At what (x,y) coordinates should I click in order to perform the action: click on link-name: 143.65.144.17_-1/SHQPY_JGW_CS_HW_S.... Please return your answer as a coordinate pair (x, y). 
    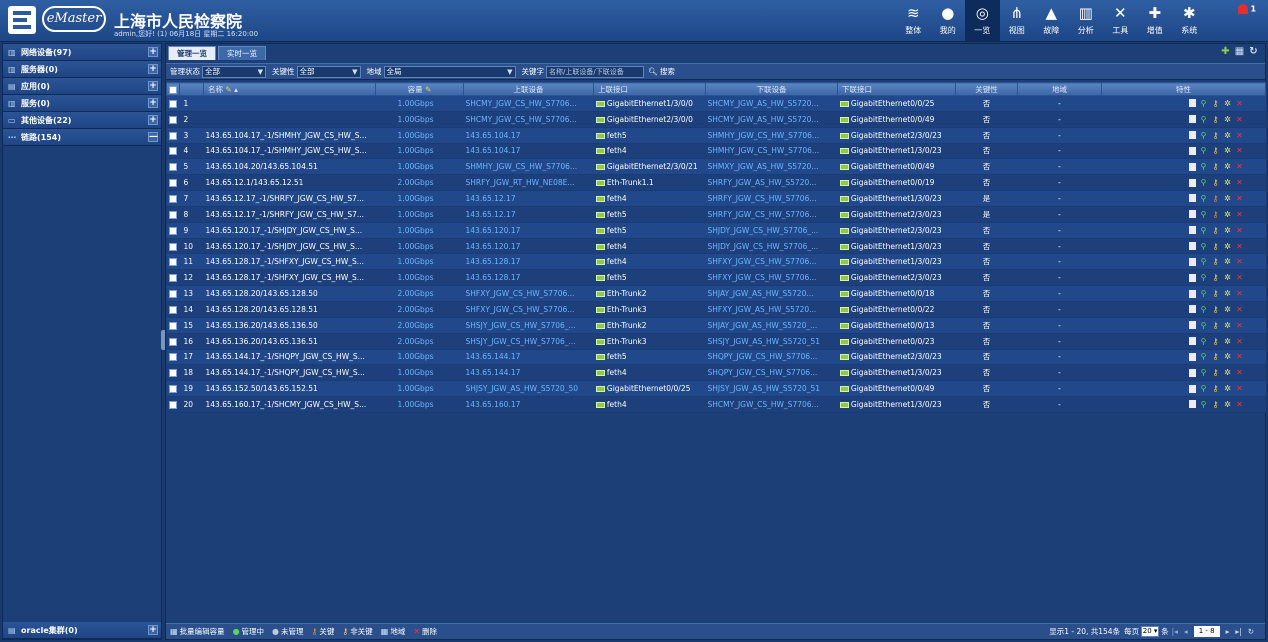
    Looking at the image, I should click on (289, 373).